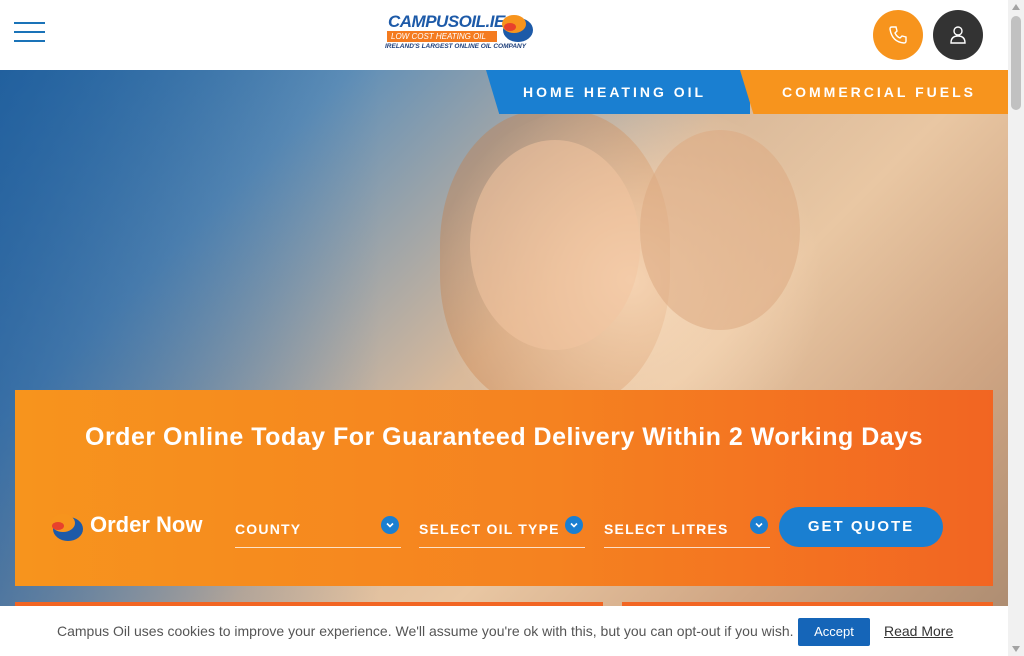 This screenshot has height=656, width=1024. Describe the element at coordinates (30, 32) in the screenshot. I see `hamburger-icon` at that location.